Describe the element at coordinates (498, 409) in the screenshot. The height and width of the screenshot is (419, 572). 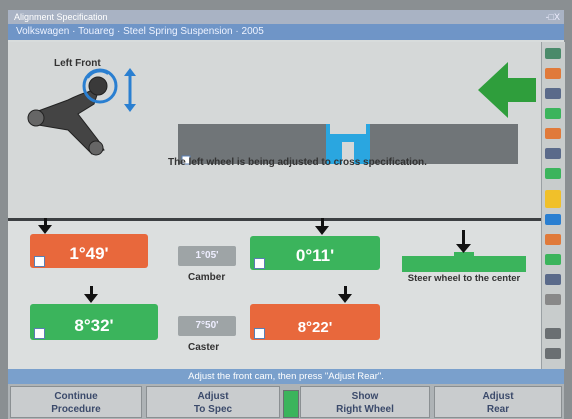
I see `button-label: Rear` at that location.